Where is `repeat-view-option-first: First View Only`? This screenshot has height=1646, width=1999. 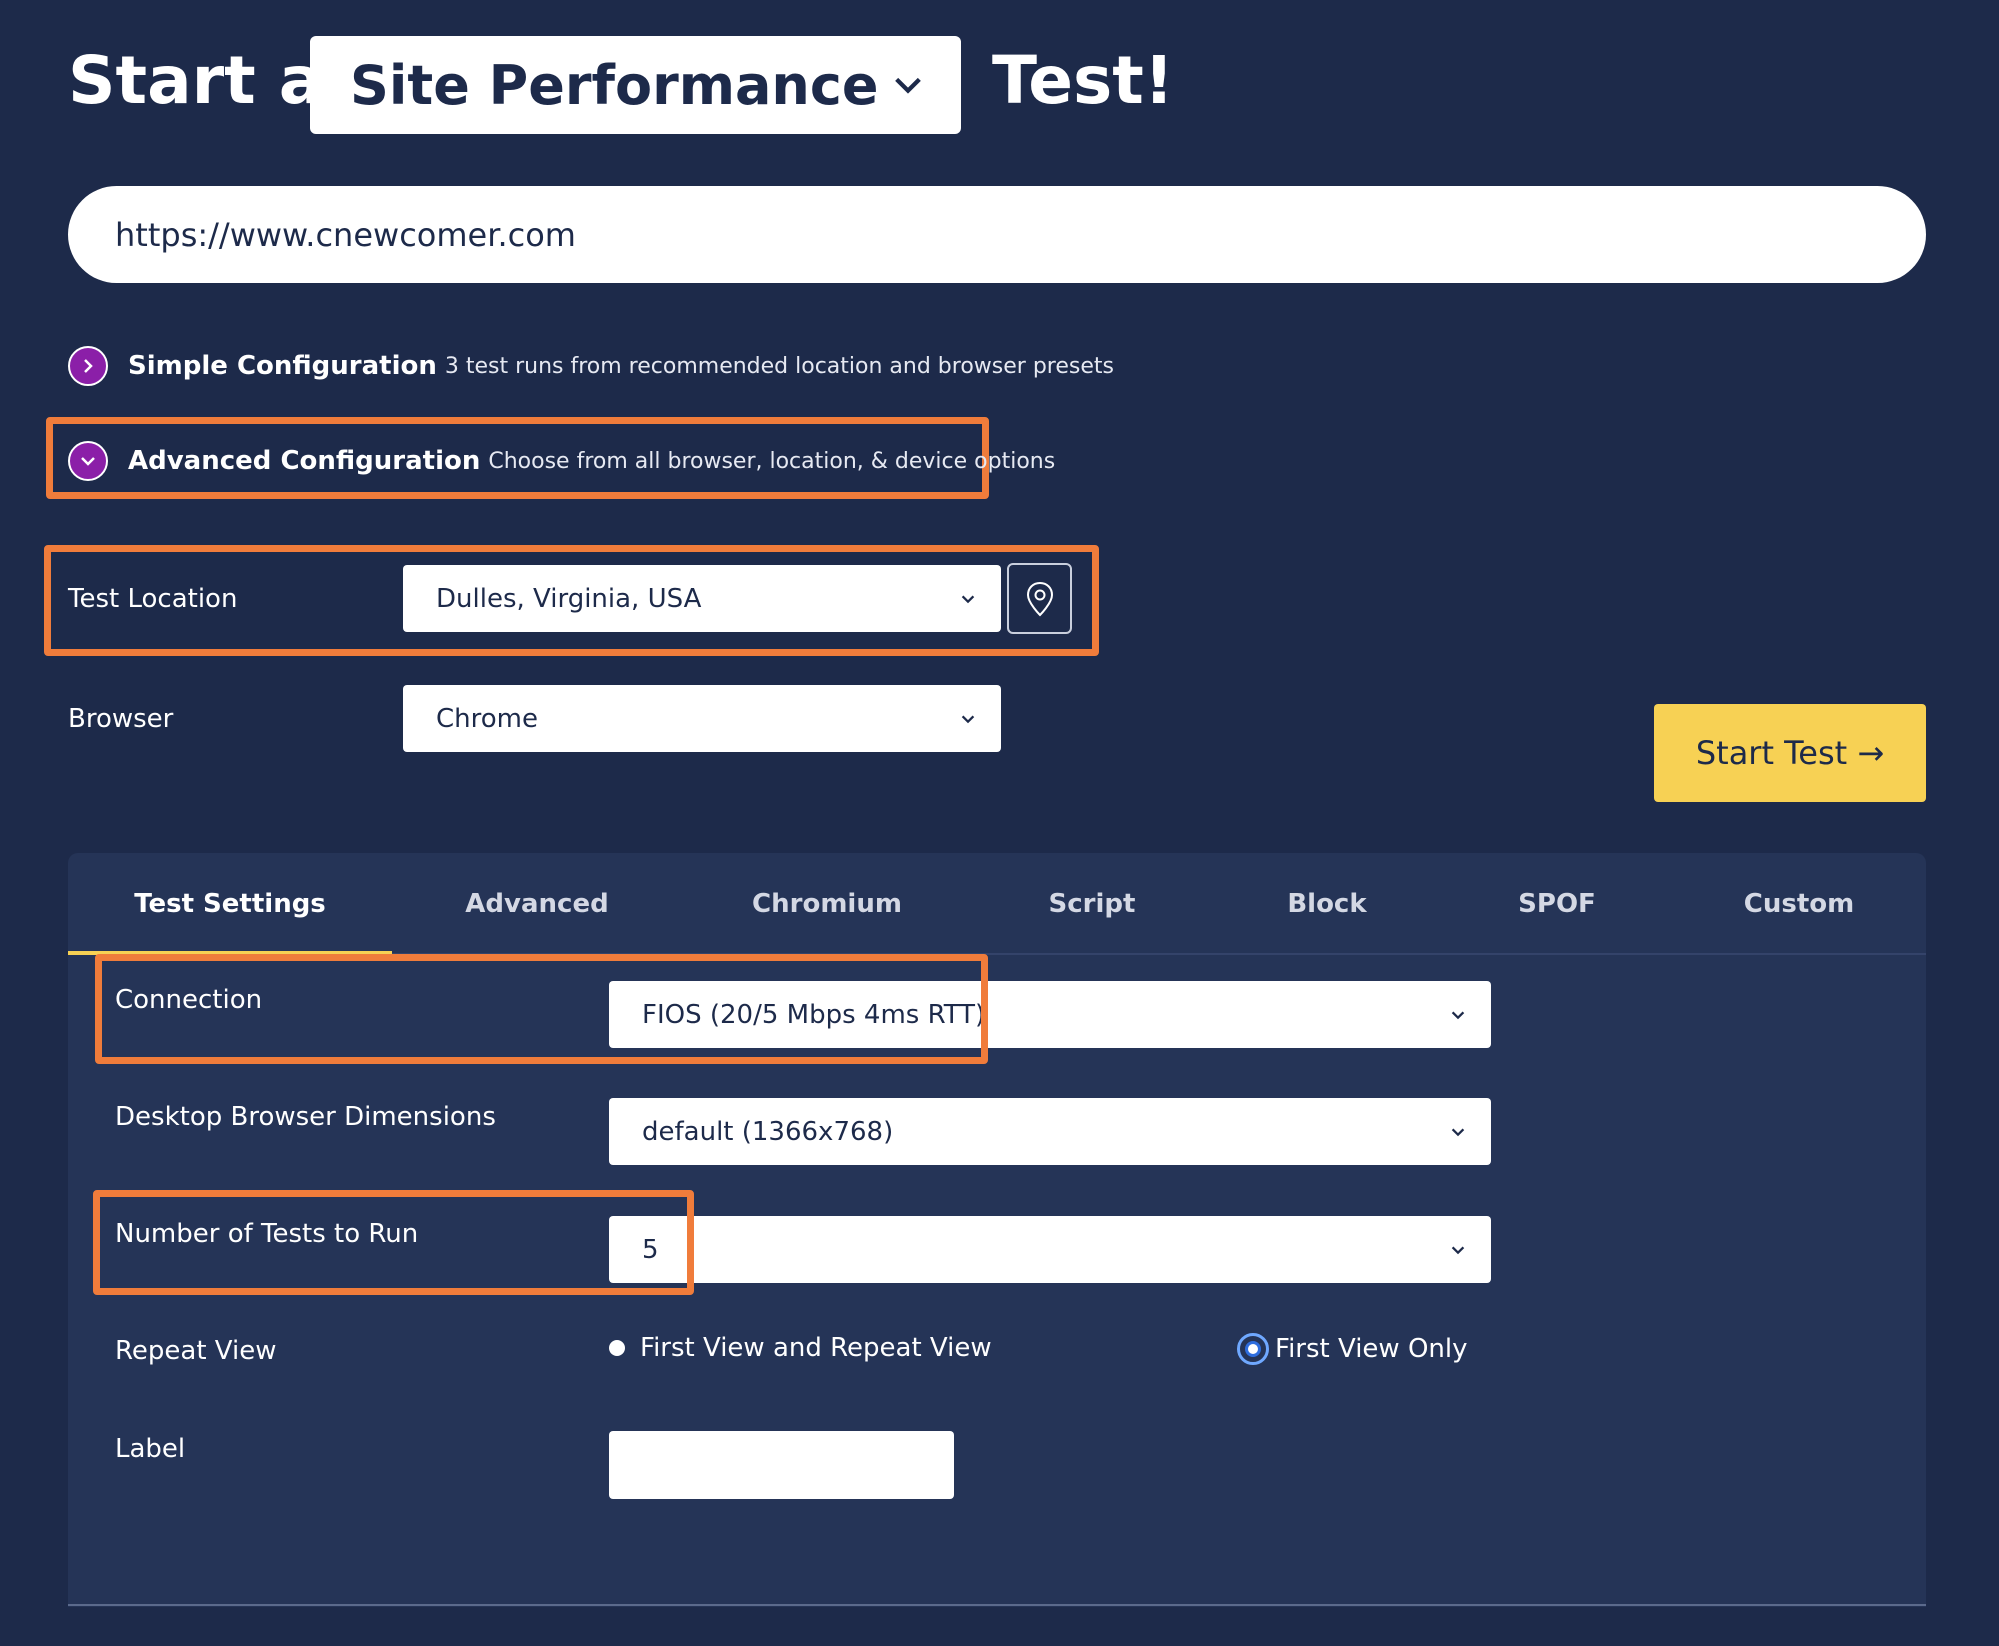 repeat-view-option-first: First View Only is located at coordinates (1352, 1349).